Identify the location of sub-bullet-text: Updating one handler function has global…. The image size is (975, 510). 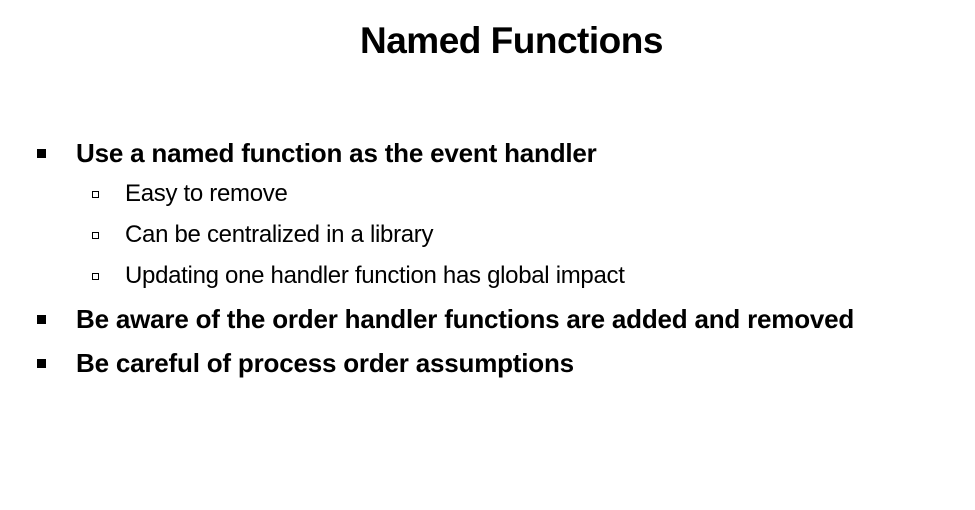
(375, 275).